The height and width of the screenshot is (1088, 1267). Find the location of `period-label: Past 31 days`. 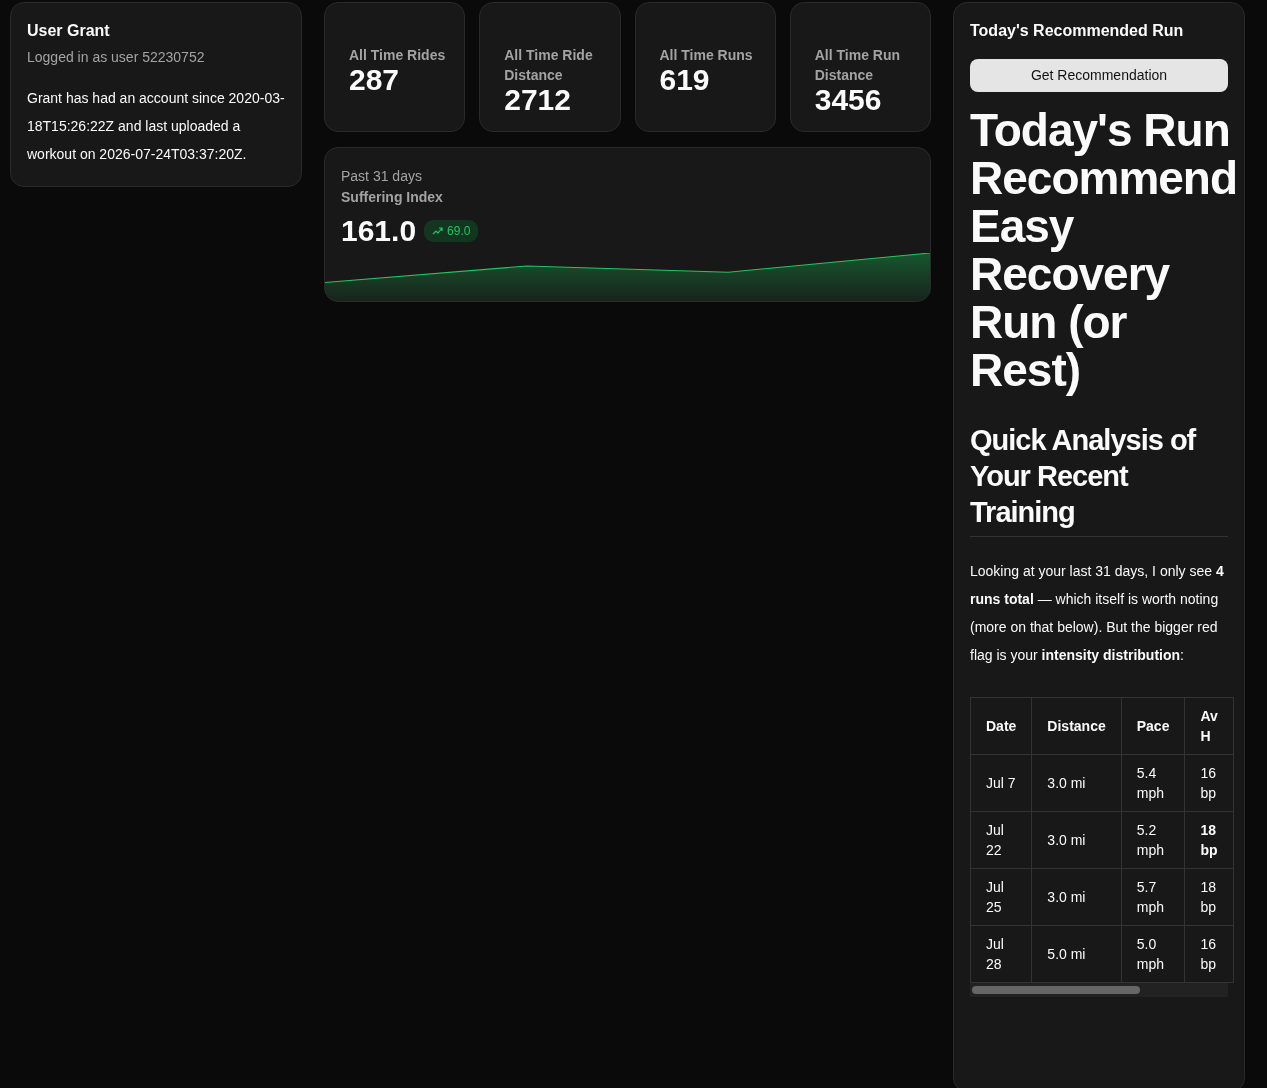

period-label: Past 31 days is located at coordinates (382, 176).